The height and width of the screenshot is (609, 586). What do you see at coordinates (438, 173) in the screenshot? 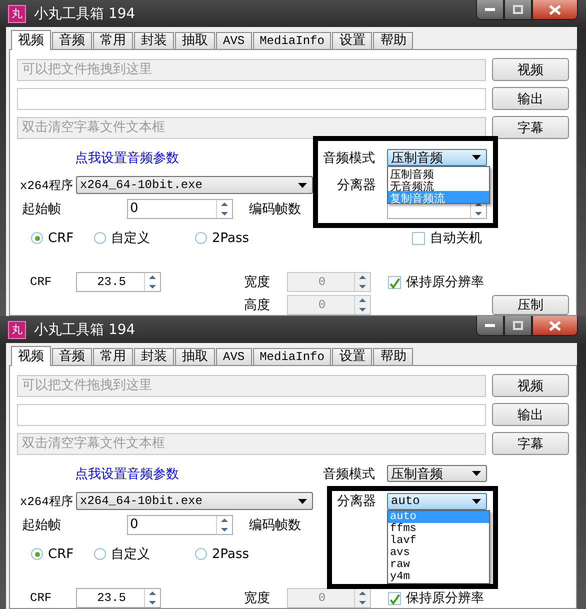
I see `dropdown-option: 压制音频` at bounding box center [438, 173].